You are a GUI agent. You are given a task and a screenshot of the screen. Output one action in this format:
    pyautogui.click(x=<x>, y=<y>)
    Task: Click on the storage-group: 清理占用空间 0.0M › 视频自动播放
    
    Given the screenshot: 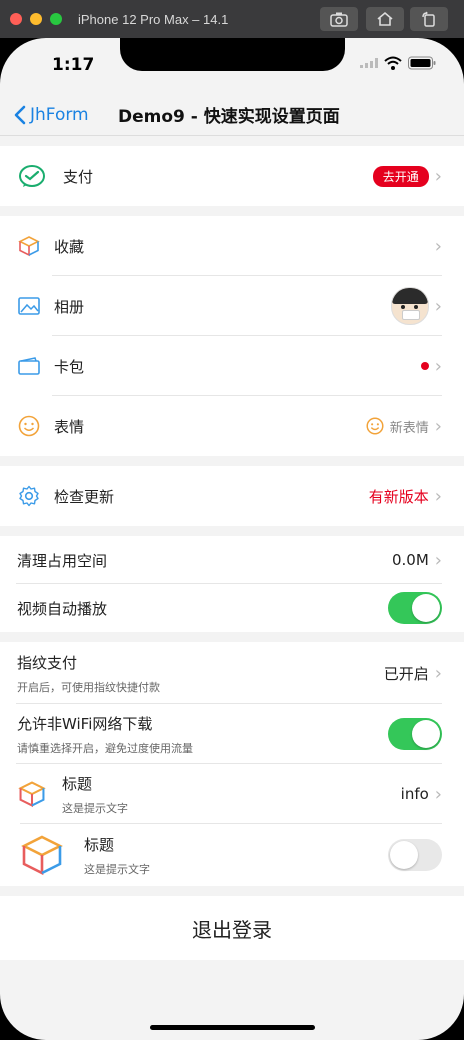 What is the action you would take?
    pyautogui.click(x=232, y=584)
    